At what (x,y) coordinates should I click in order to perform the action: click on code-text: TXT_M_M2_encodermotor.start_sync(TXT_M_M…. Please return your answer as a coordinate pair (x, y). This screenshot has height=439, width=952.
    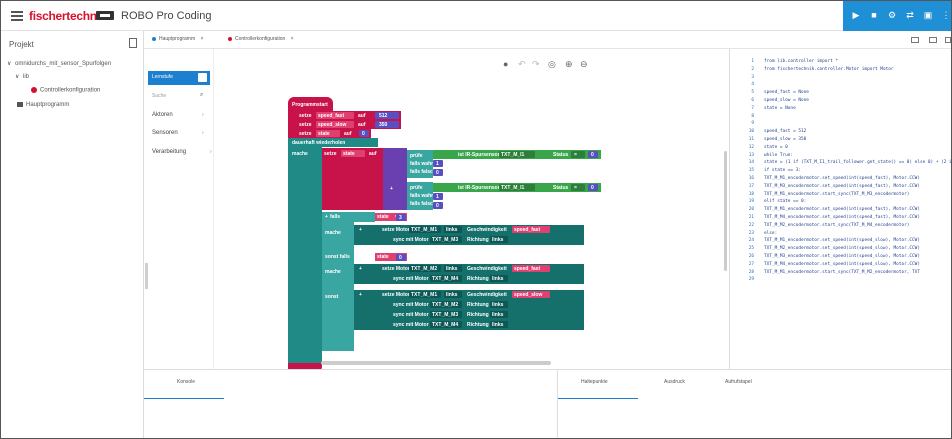
    Looking at the image, I should click on (837, 225).